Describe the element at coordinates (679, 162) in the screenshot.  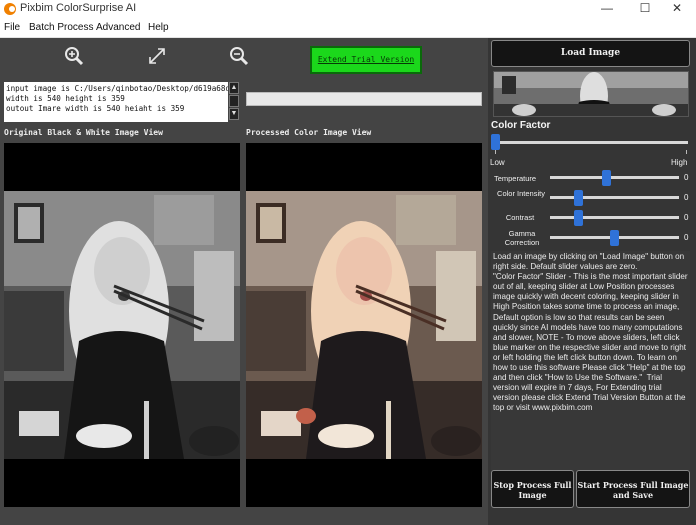
I see `high-label: High` at that location.